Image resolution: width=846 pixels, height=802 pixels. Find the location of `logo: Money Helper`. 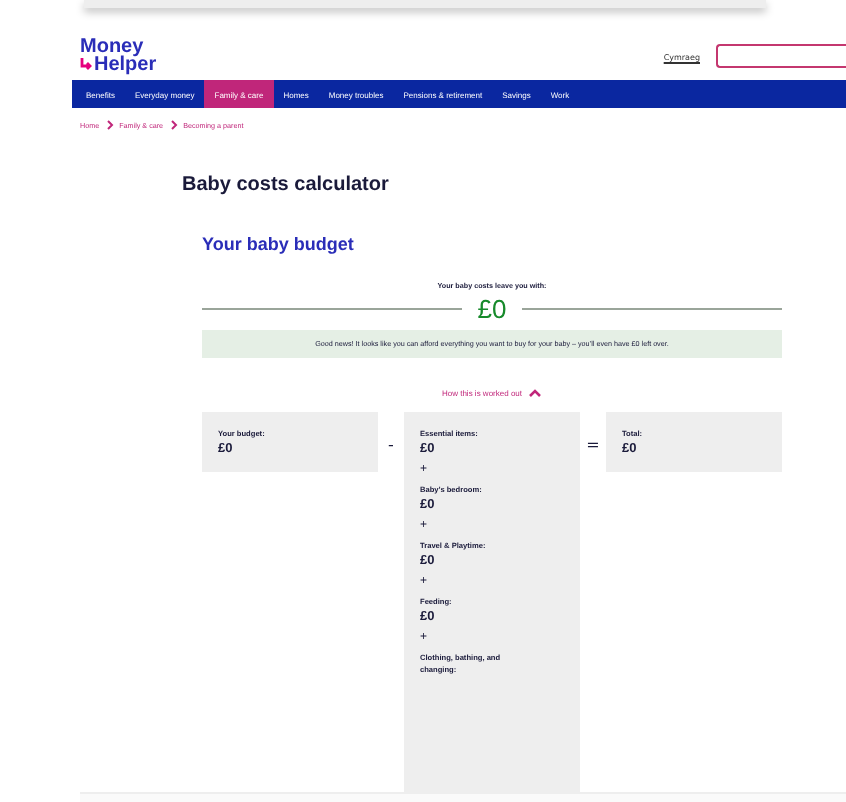

logo: Money Helper is located at coordinates (118, 56).